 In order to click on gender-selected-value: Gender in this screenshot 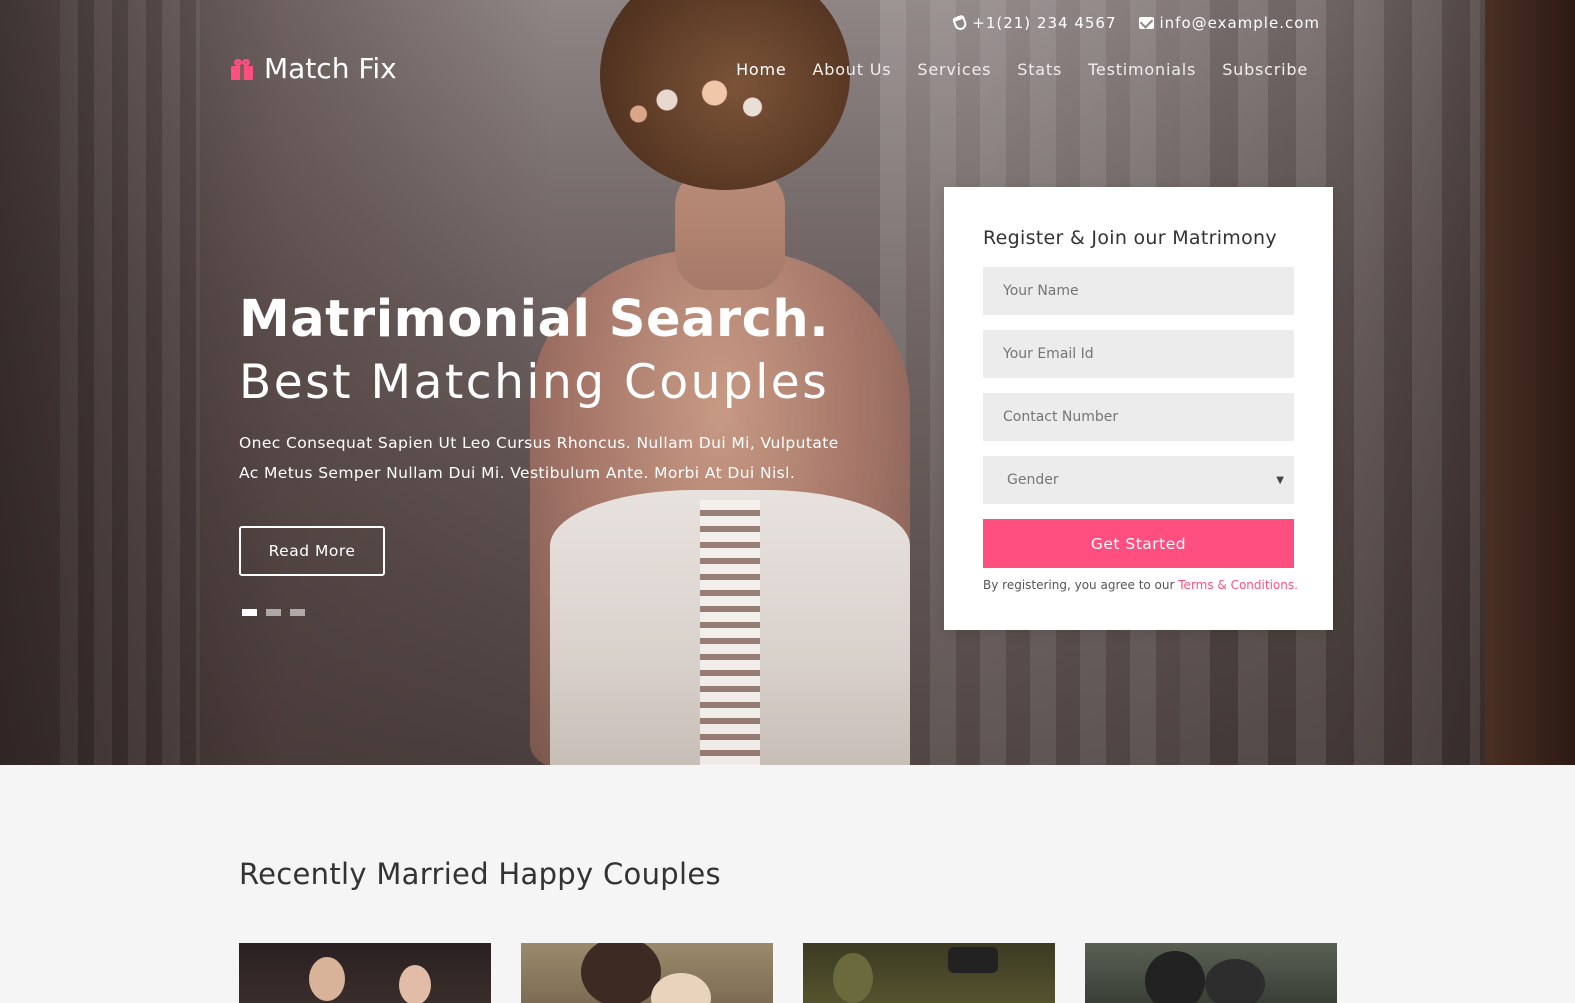, I will do `click(1033, 480)`.